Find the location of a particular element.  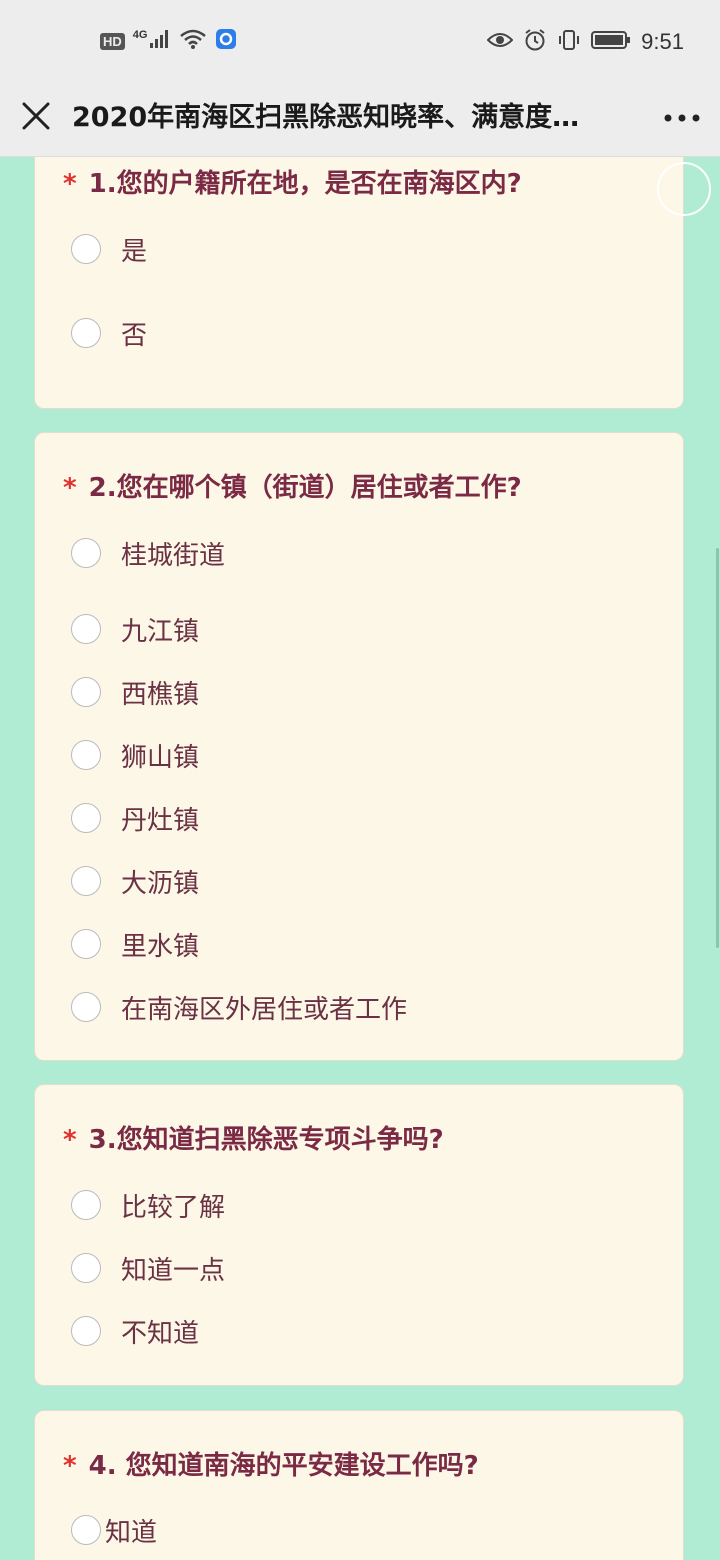

eye-icon is located at coordinates (500, 42).